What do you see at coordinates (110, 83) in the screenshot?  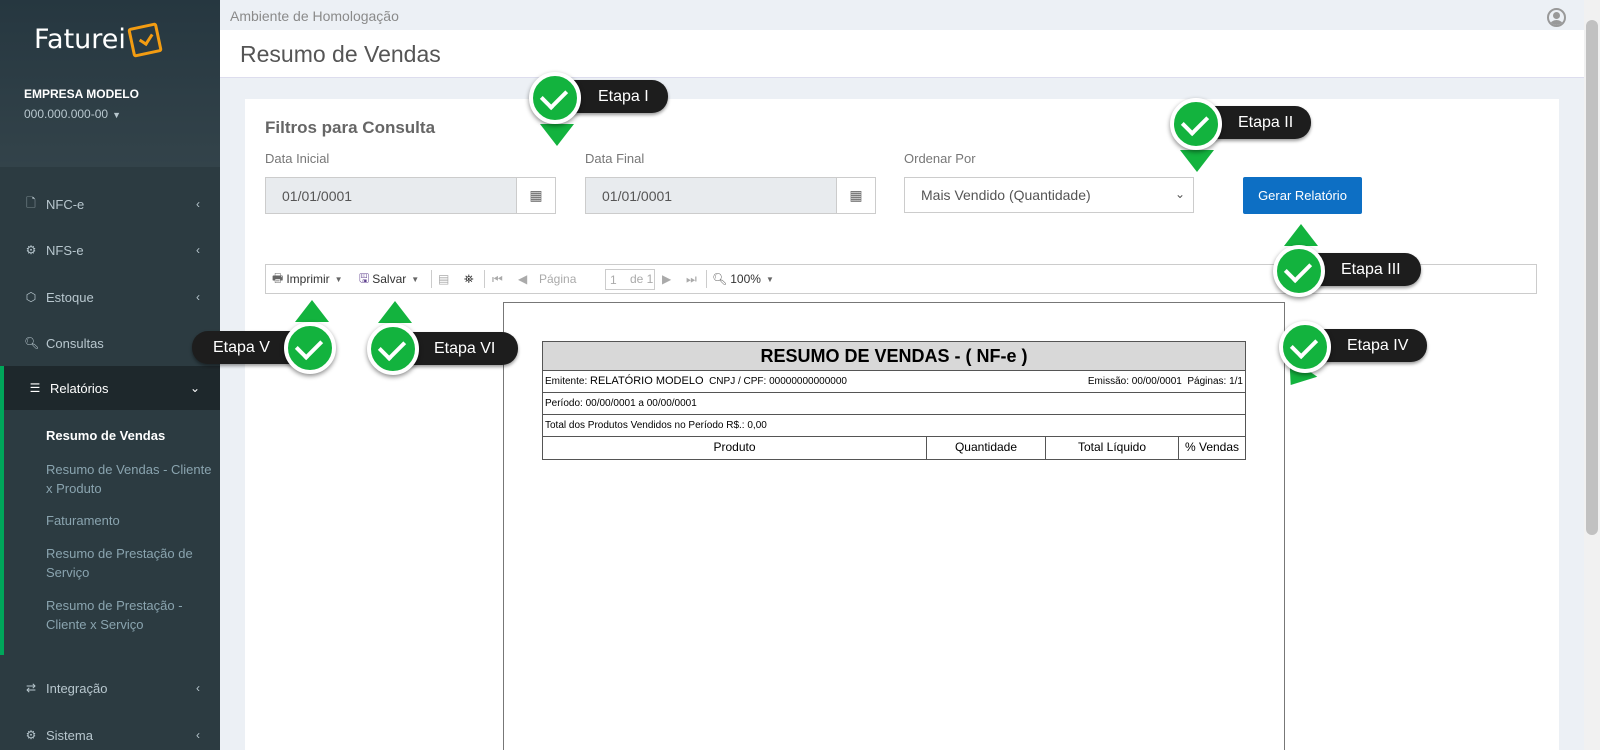 I see `brand-area: Faturei EMPRESA MODELO 000.000.000-00 ▼` at bounding box center [110, 83].